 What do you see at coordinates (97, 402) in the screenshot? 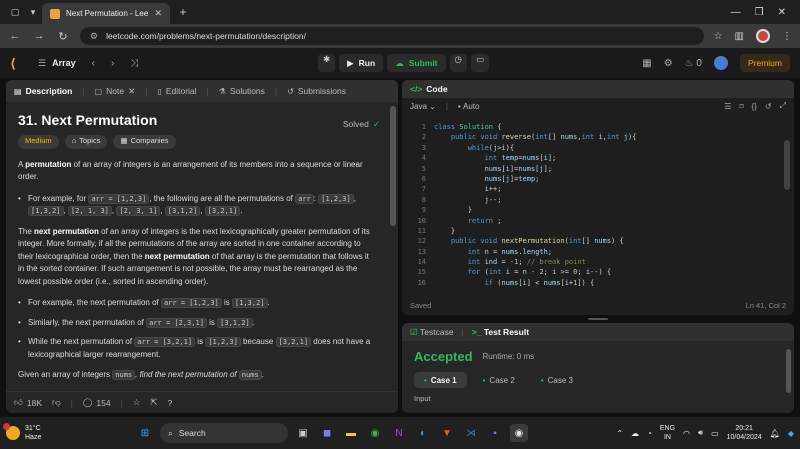
I see `comments-button: ◯ 154` at bounding box center [97, 402].